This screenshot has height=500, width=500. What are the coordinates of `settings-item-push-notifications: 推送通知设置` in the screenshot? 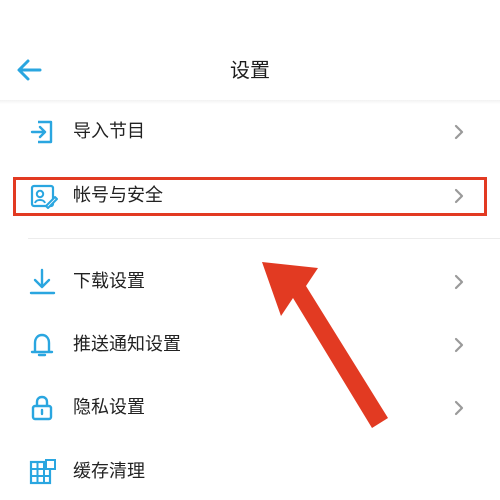 It's located at (250, 345).